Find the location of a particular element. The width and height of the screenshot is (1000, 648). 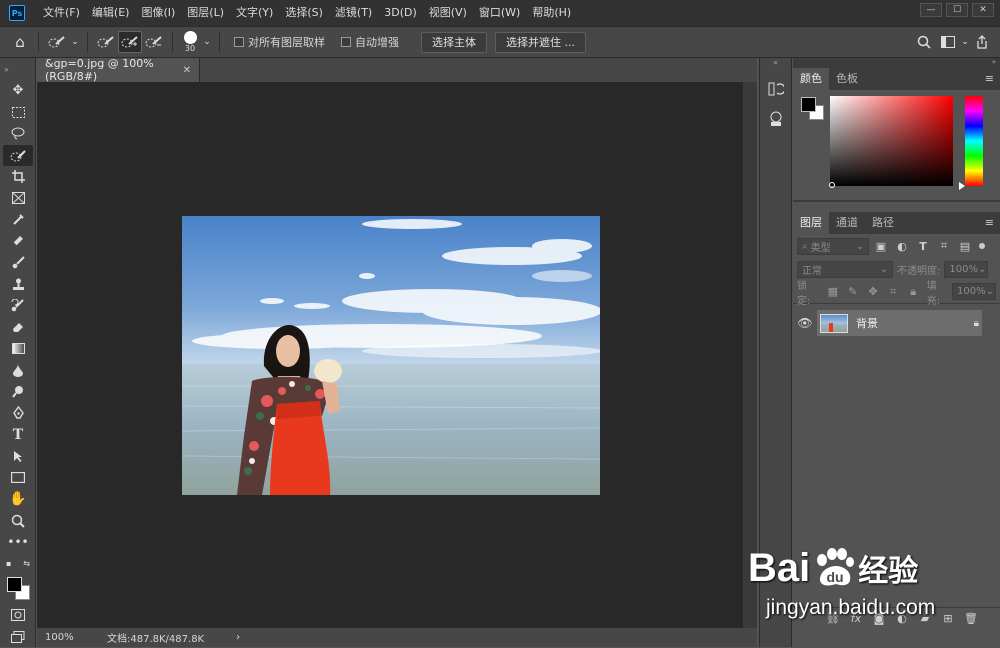

menu-item: 3D(D) is located at coordinates (400, 13).